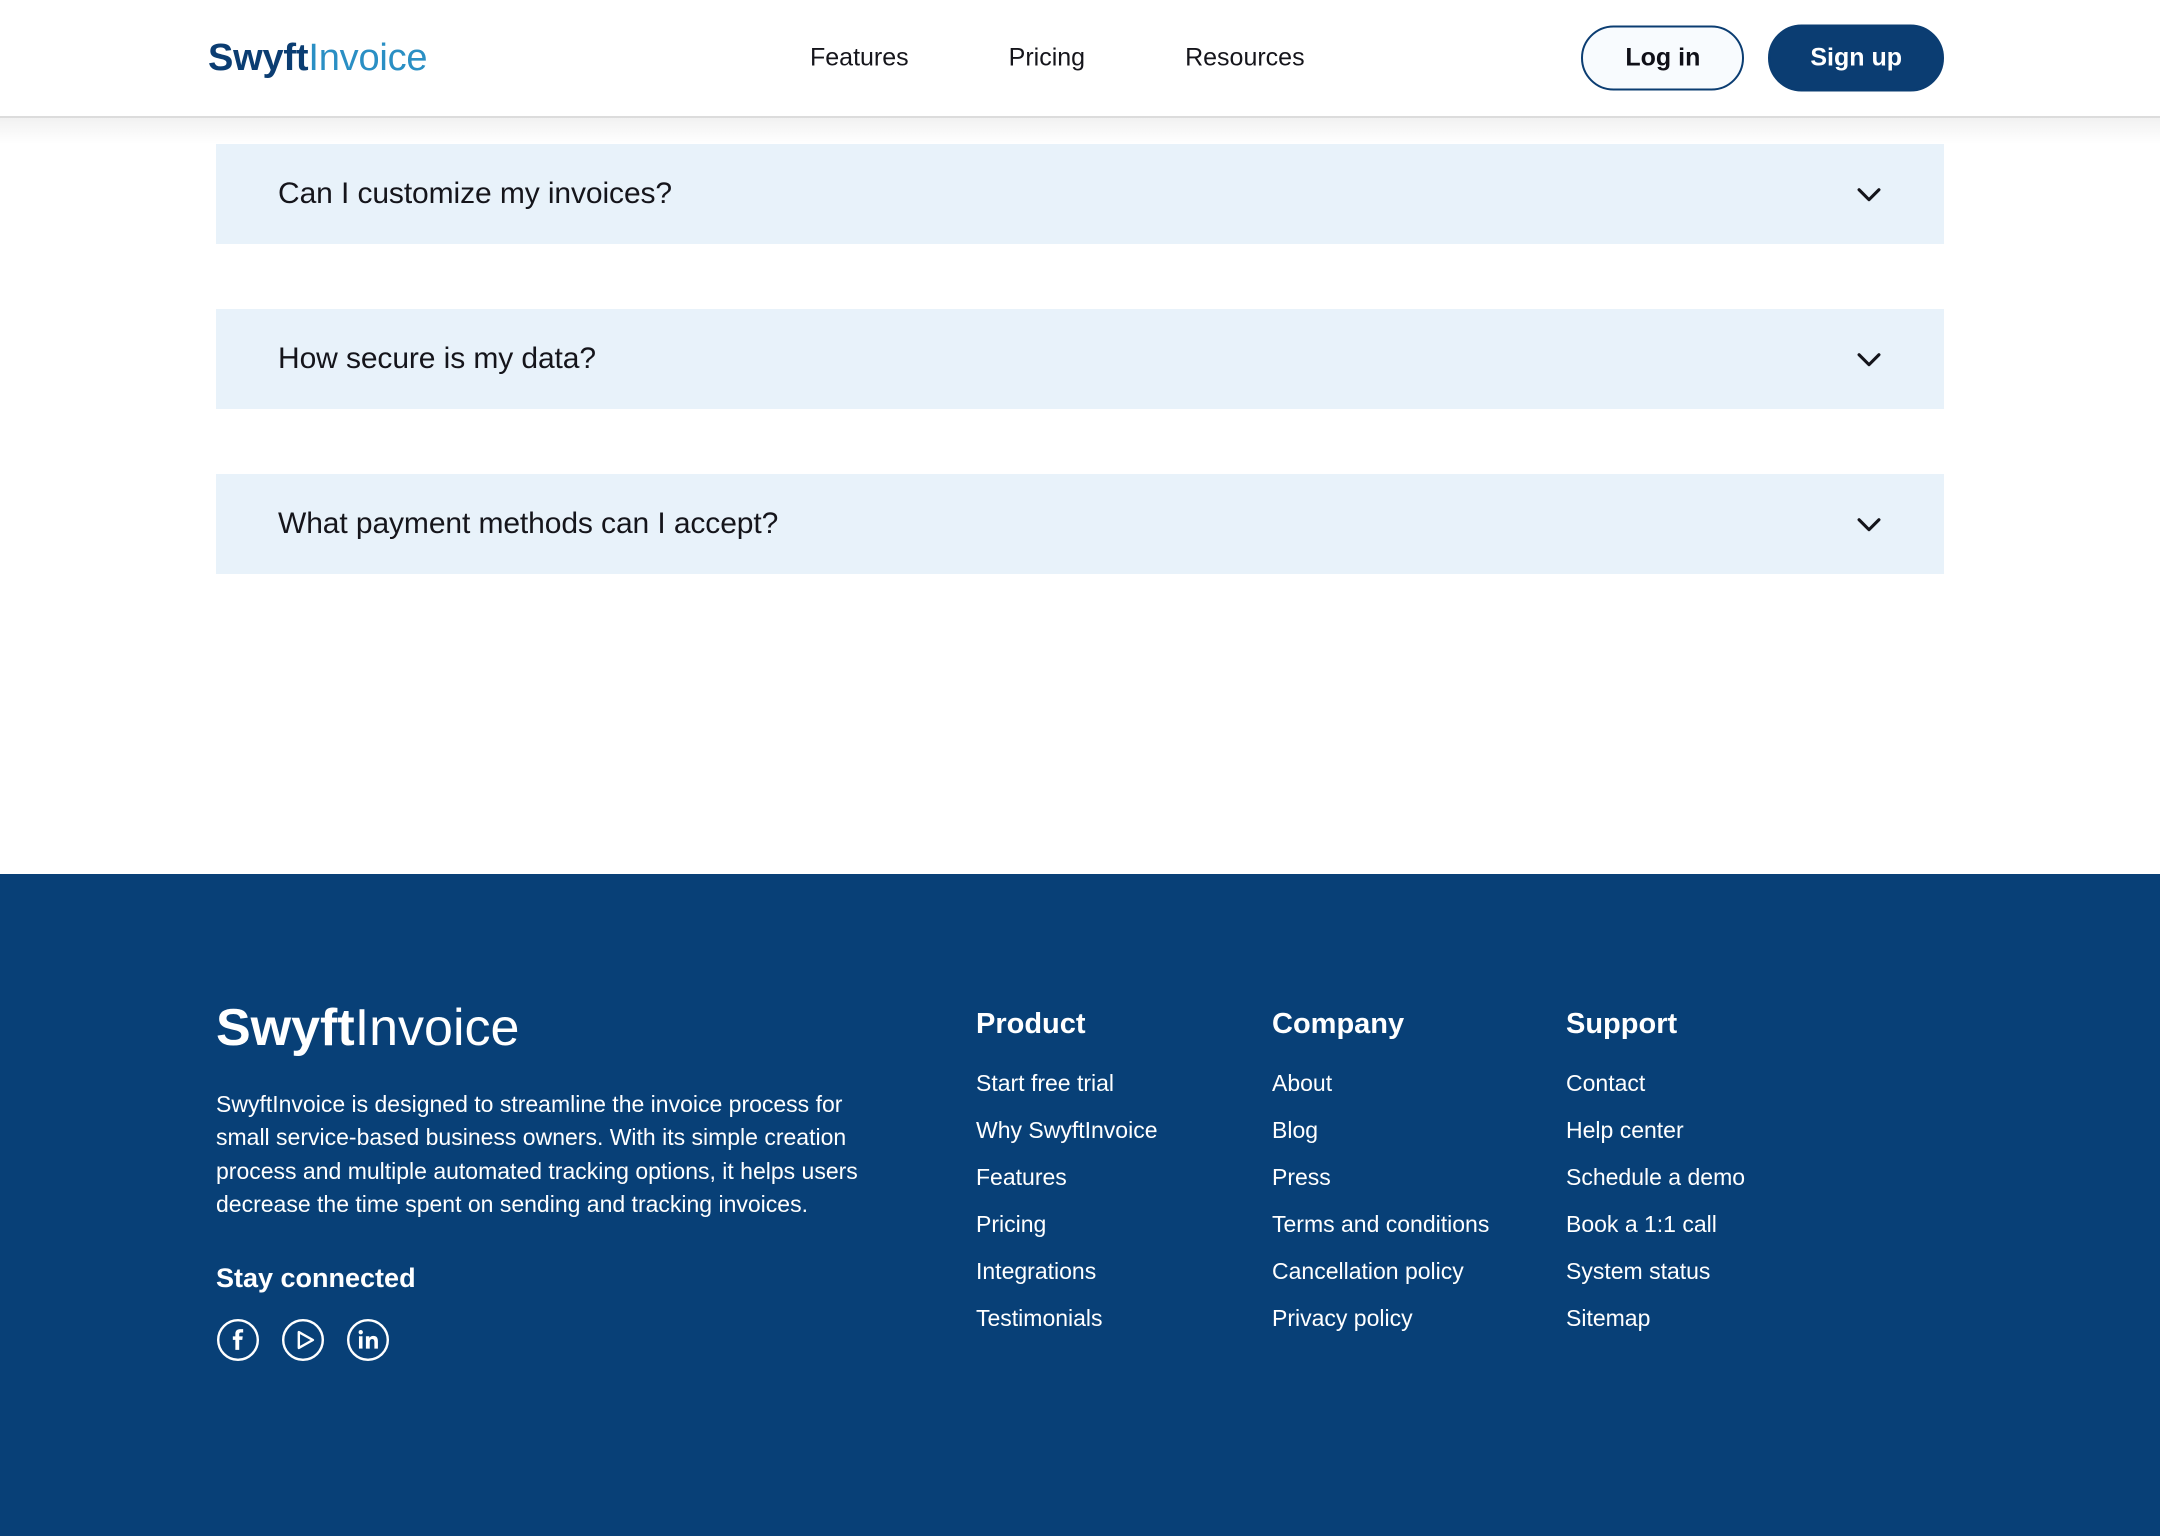 The width and height of the screenshot is (2160, 1536). What do you see at coordinates (1655, 1271) in the screenshot?
I see `footer-link-system-status: System status` at bounding box center [1655, 1271].